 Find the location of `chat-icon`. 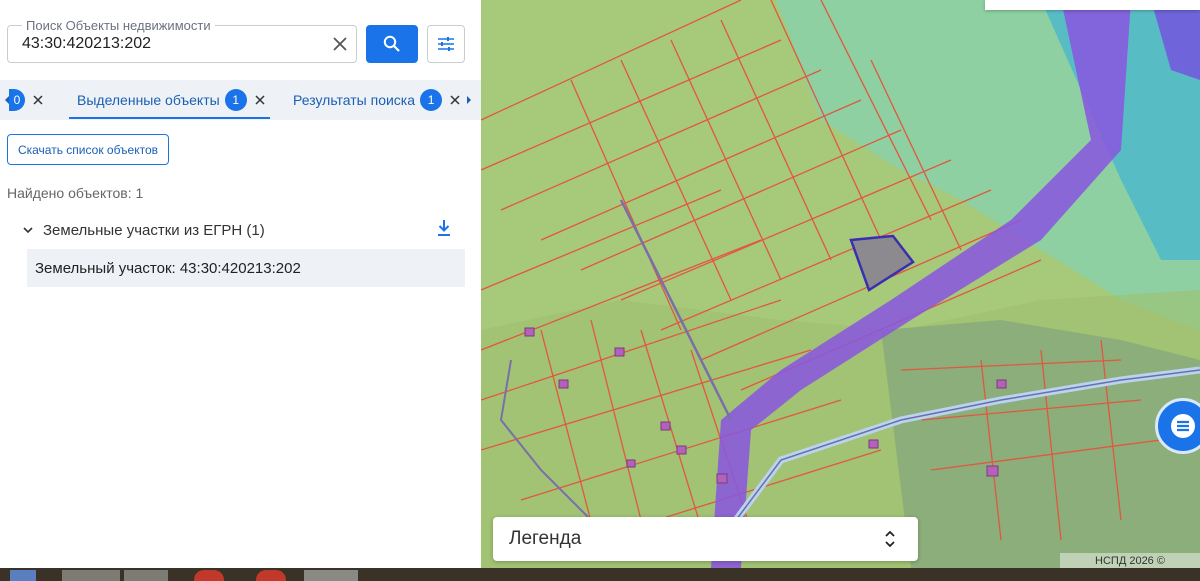

chat-icon is located at coordinates (1183, 426).